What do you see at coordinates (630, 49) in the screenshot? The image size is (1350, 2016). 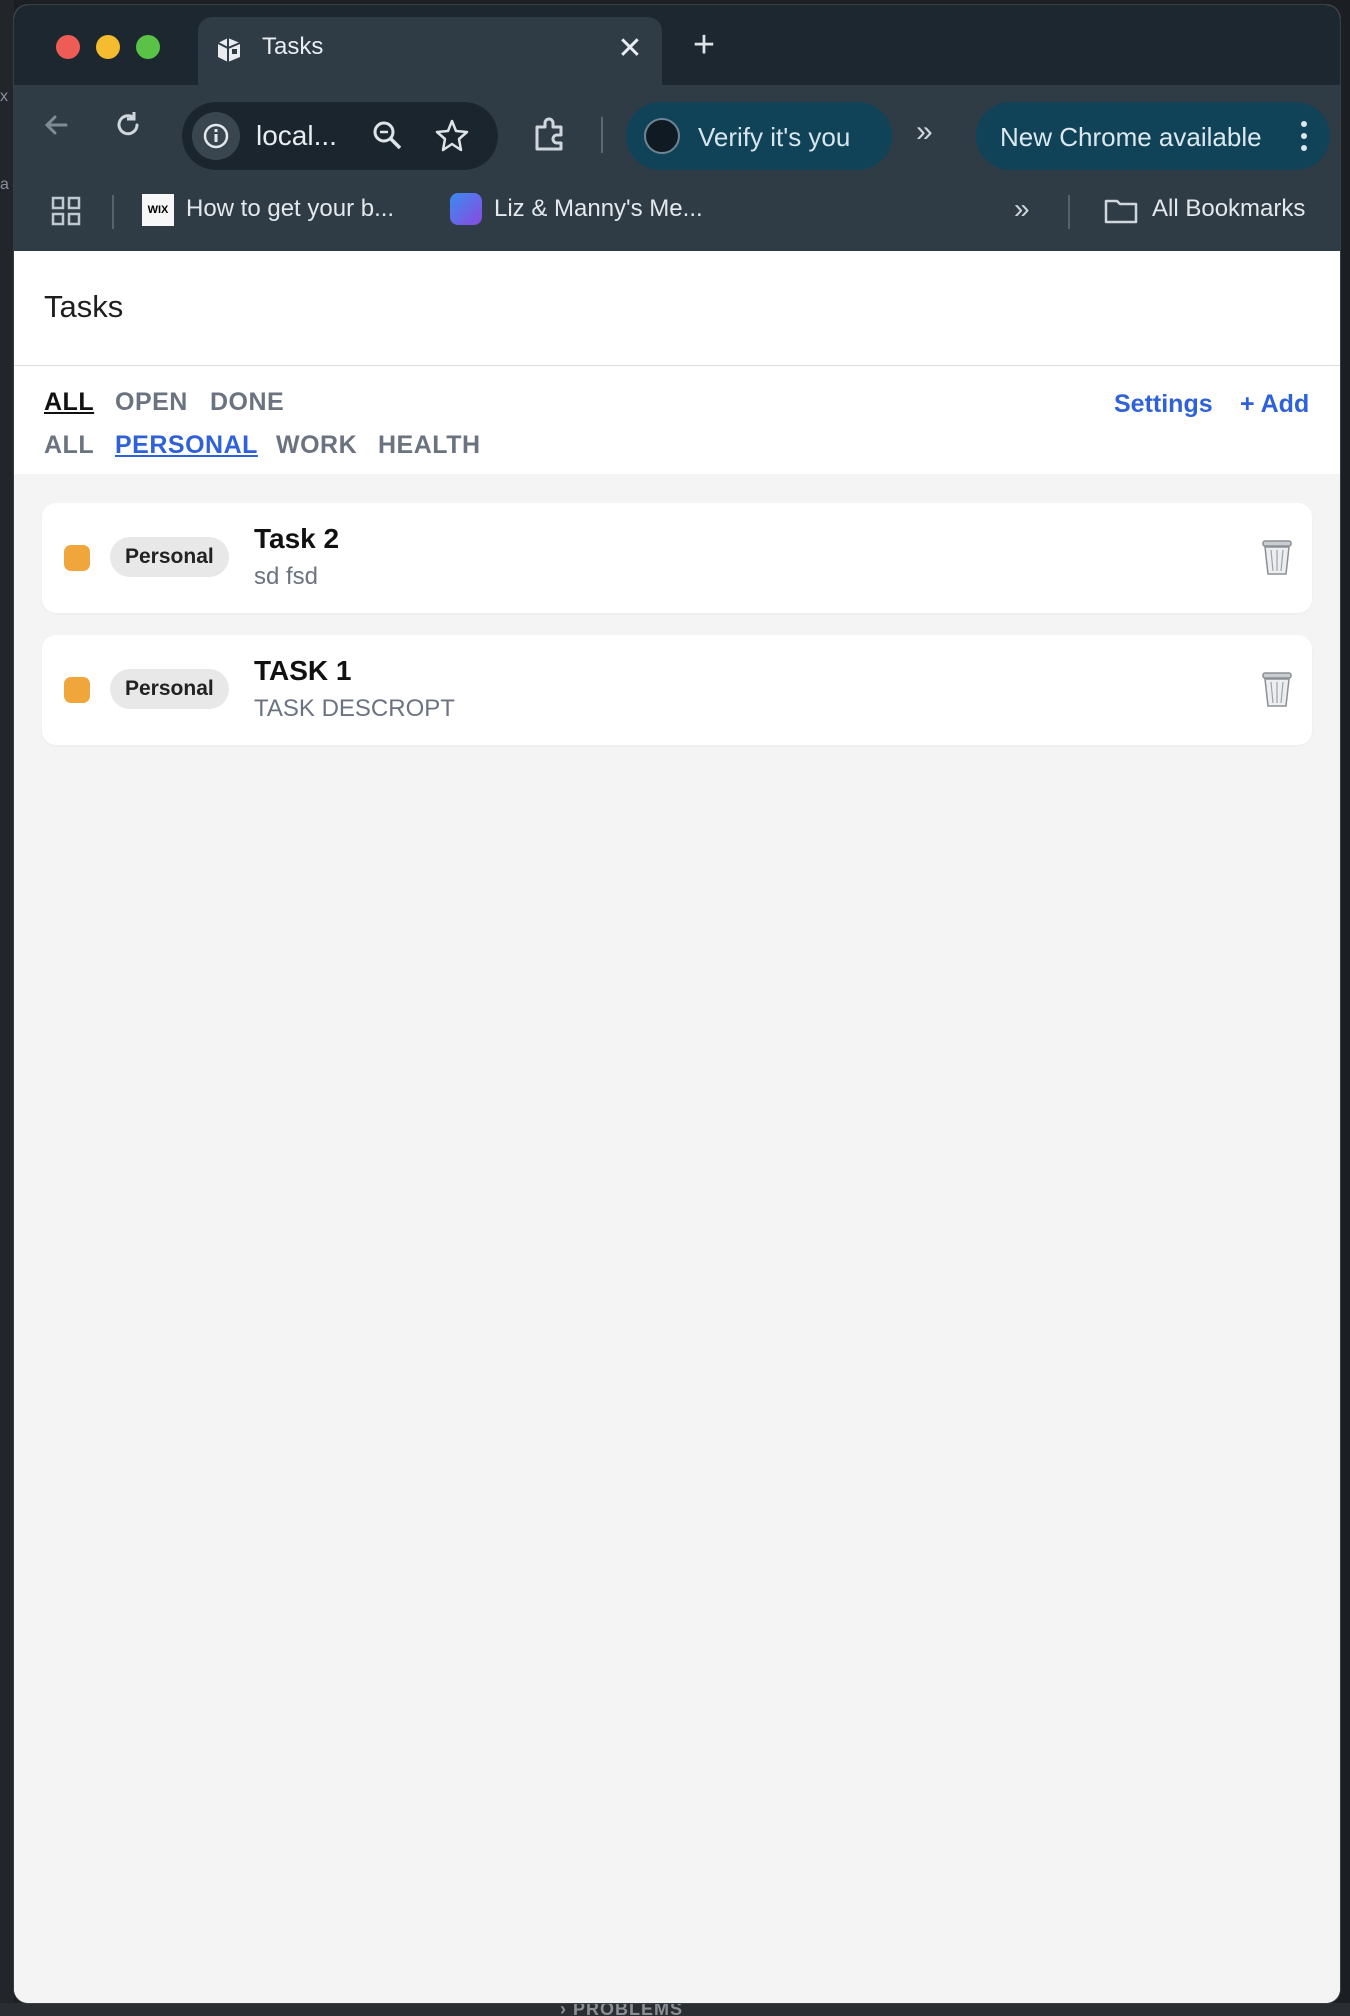 I see `close-tab-icon: ✕` at bounding box center [630, 49].